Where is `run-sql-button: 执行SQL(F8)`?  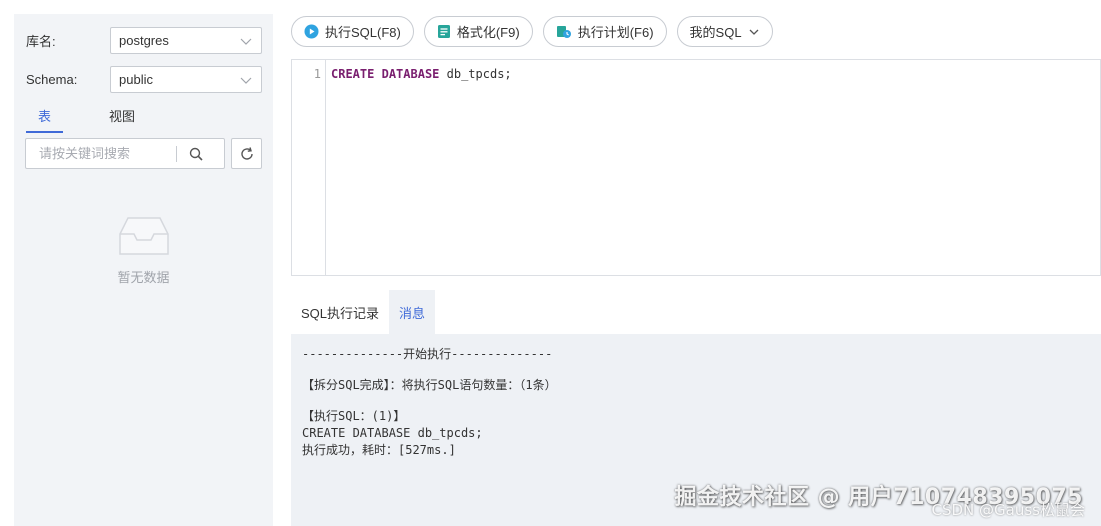
run-sql-button: 执行SQL(F8) is located at coordinates (352, 31).